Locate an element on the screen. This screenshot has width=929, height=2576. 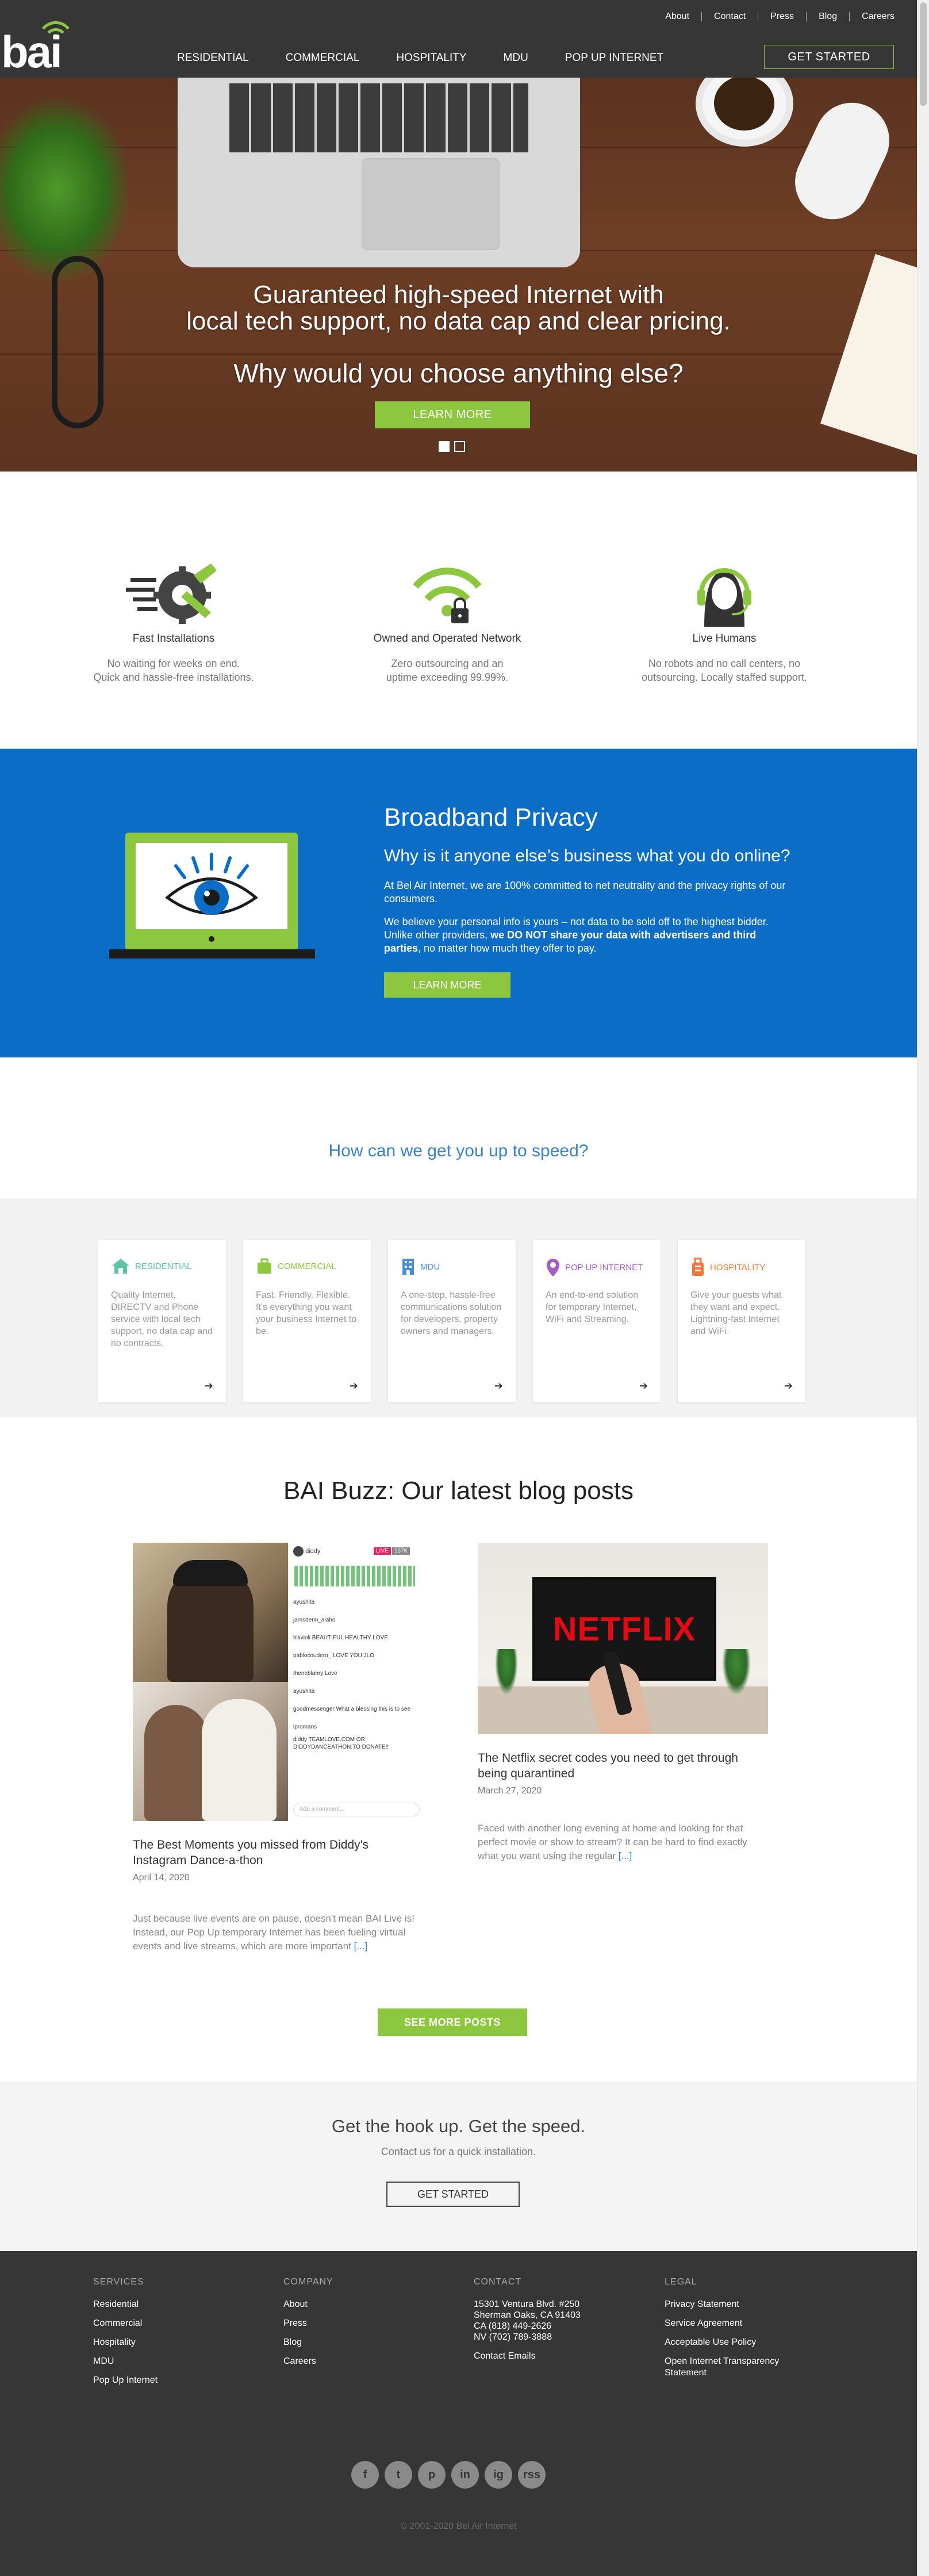
scrollbar-thumb is located at coordinates (923, 54).